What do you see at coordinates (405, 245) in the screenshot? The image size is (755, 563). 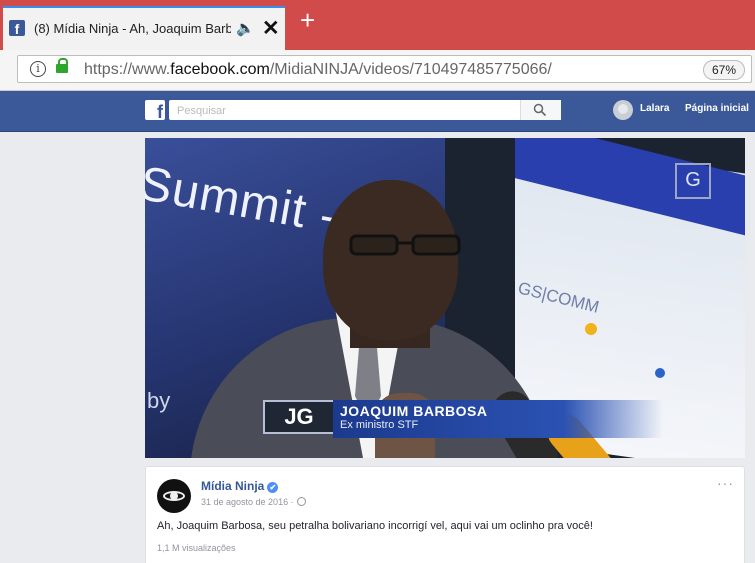 I see `video-person-glasses` at bounding box center [405, 245].